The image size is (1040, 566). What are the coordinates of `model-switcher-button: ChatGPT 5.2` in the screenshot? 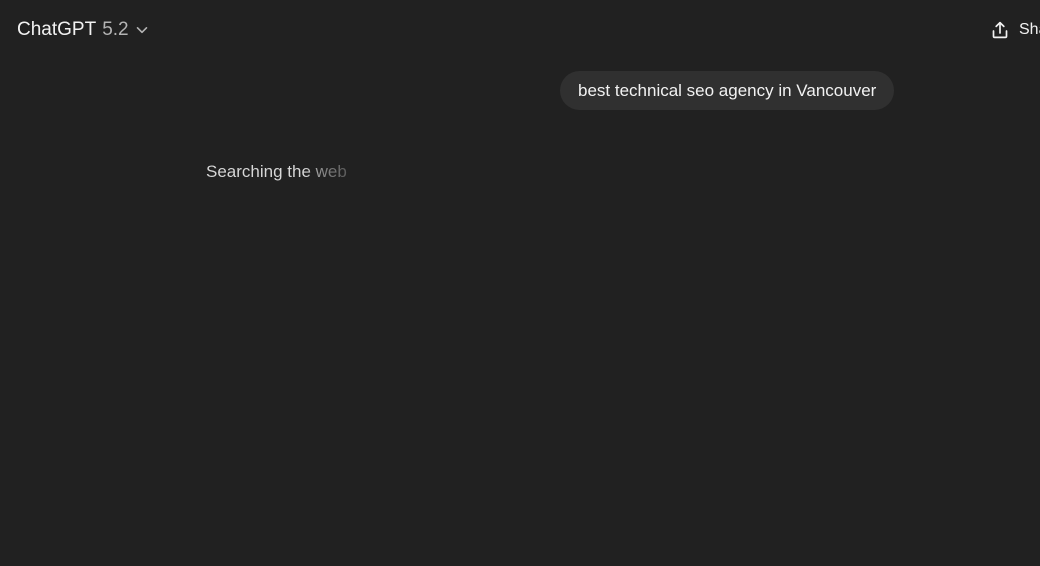 It's located at (83, 30).